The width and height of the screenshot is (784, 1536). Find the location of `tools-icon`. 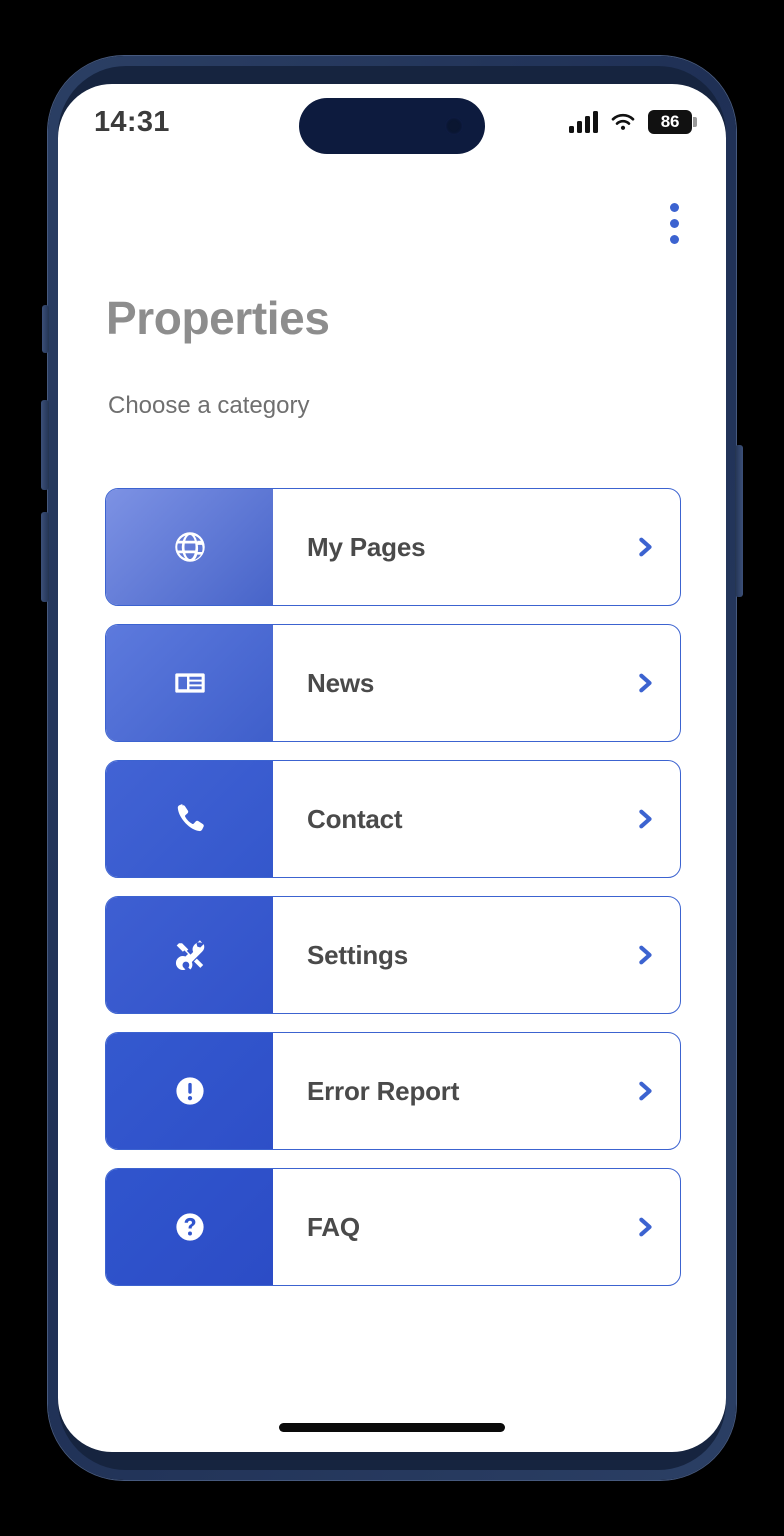

tools-icon is located at coordinates (189, 955).